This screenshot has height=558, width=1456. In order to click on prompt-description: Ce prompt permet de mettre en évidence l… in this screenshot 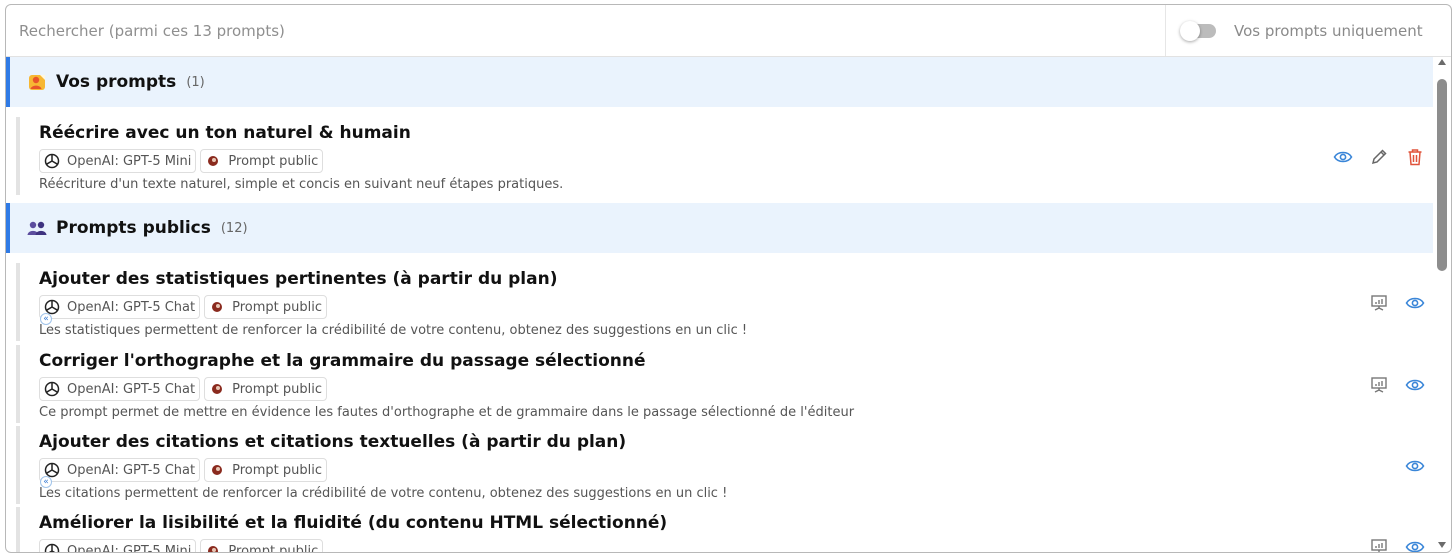, I will do `click(447, 412)`.